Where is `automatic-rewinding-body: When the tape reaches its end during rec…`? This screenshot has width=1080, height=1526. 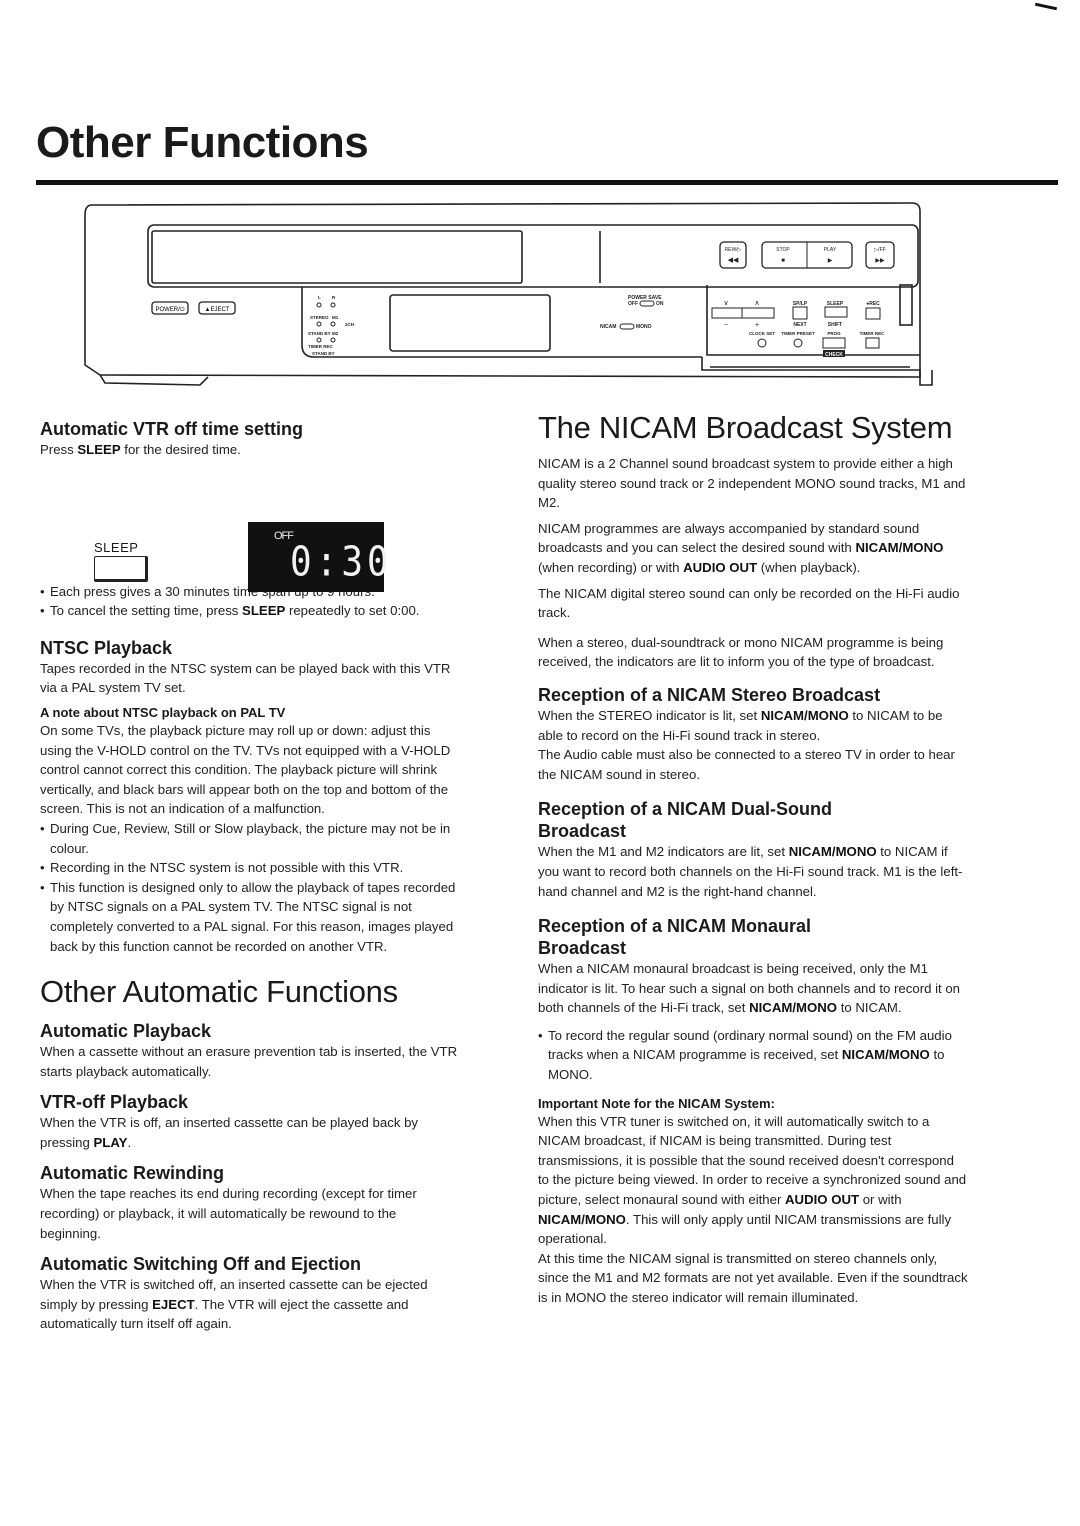
automatic-rewinding-body: When the tape reaches its end during rec… is located at coordinates (228, 1213).